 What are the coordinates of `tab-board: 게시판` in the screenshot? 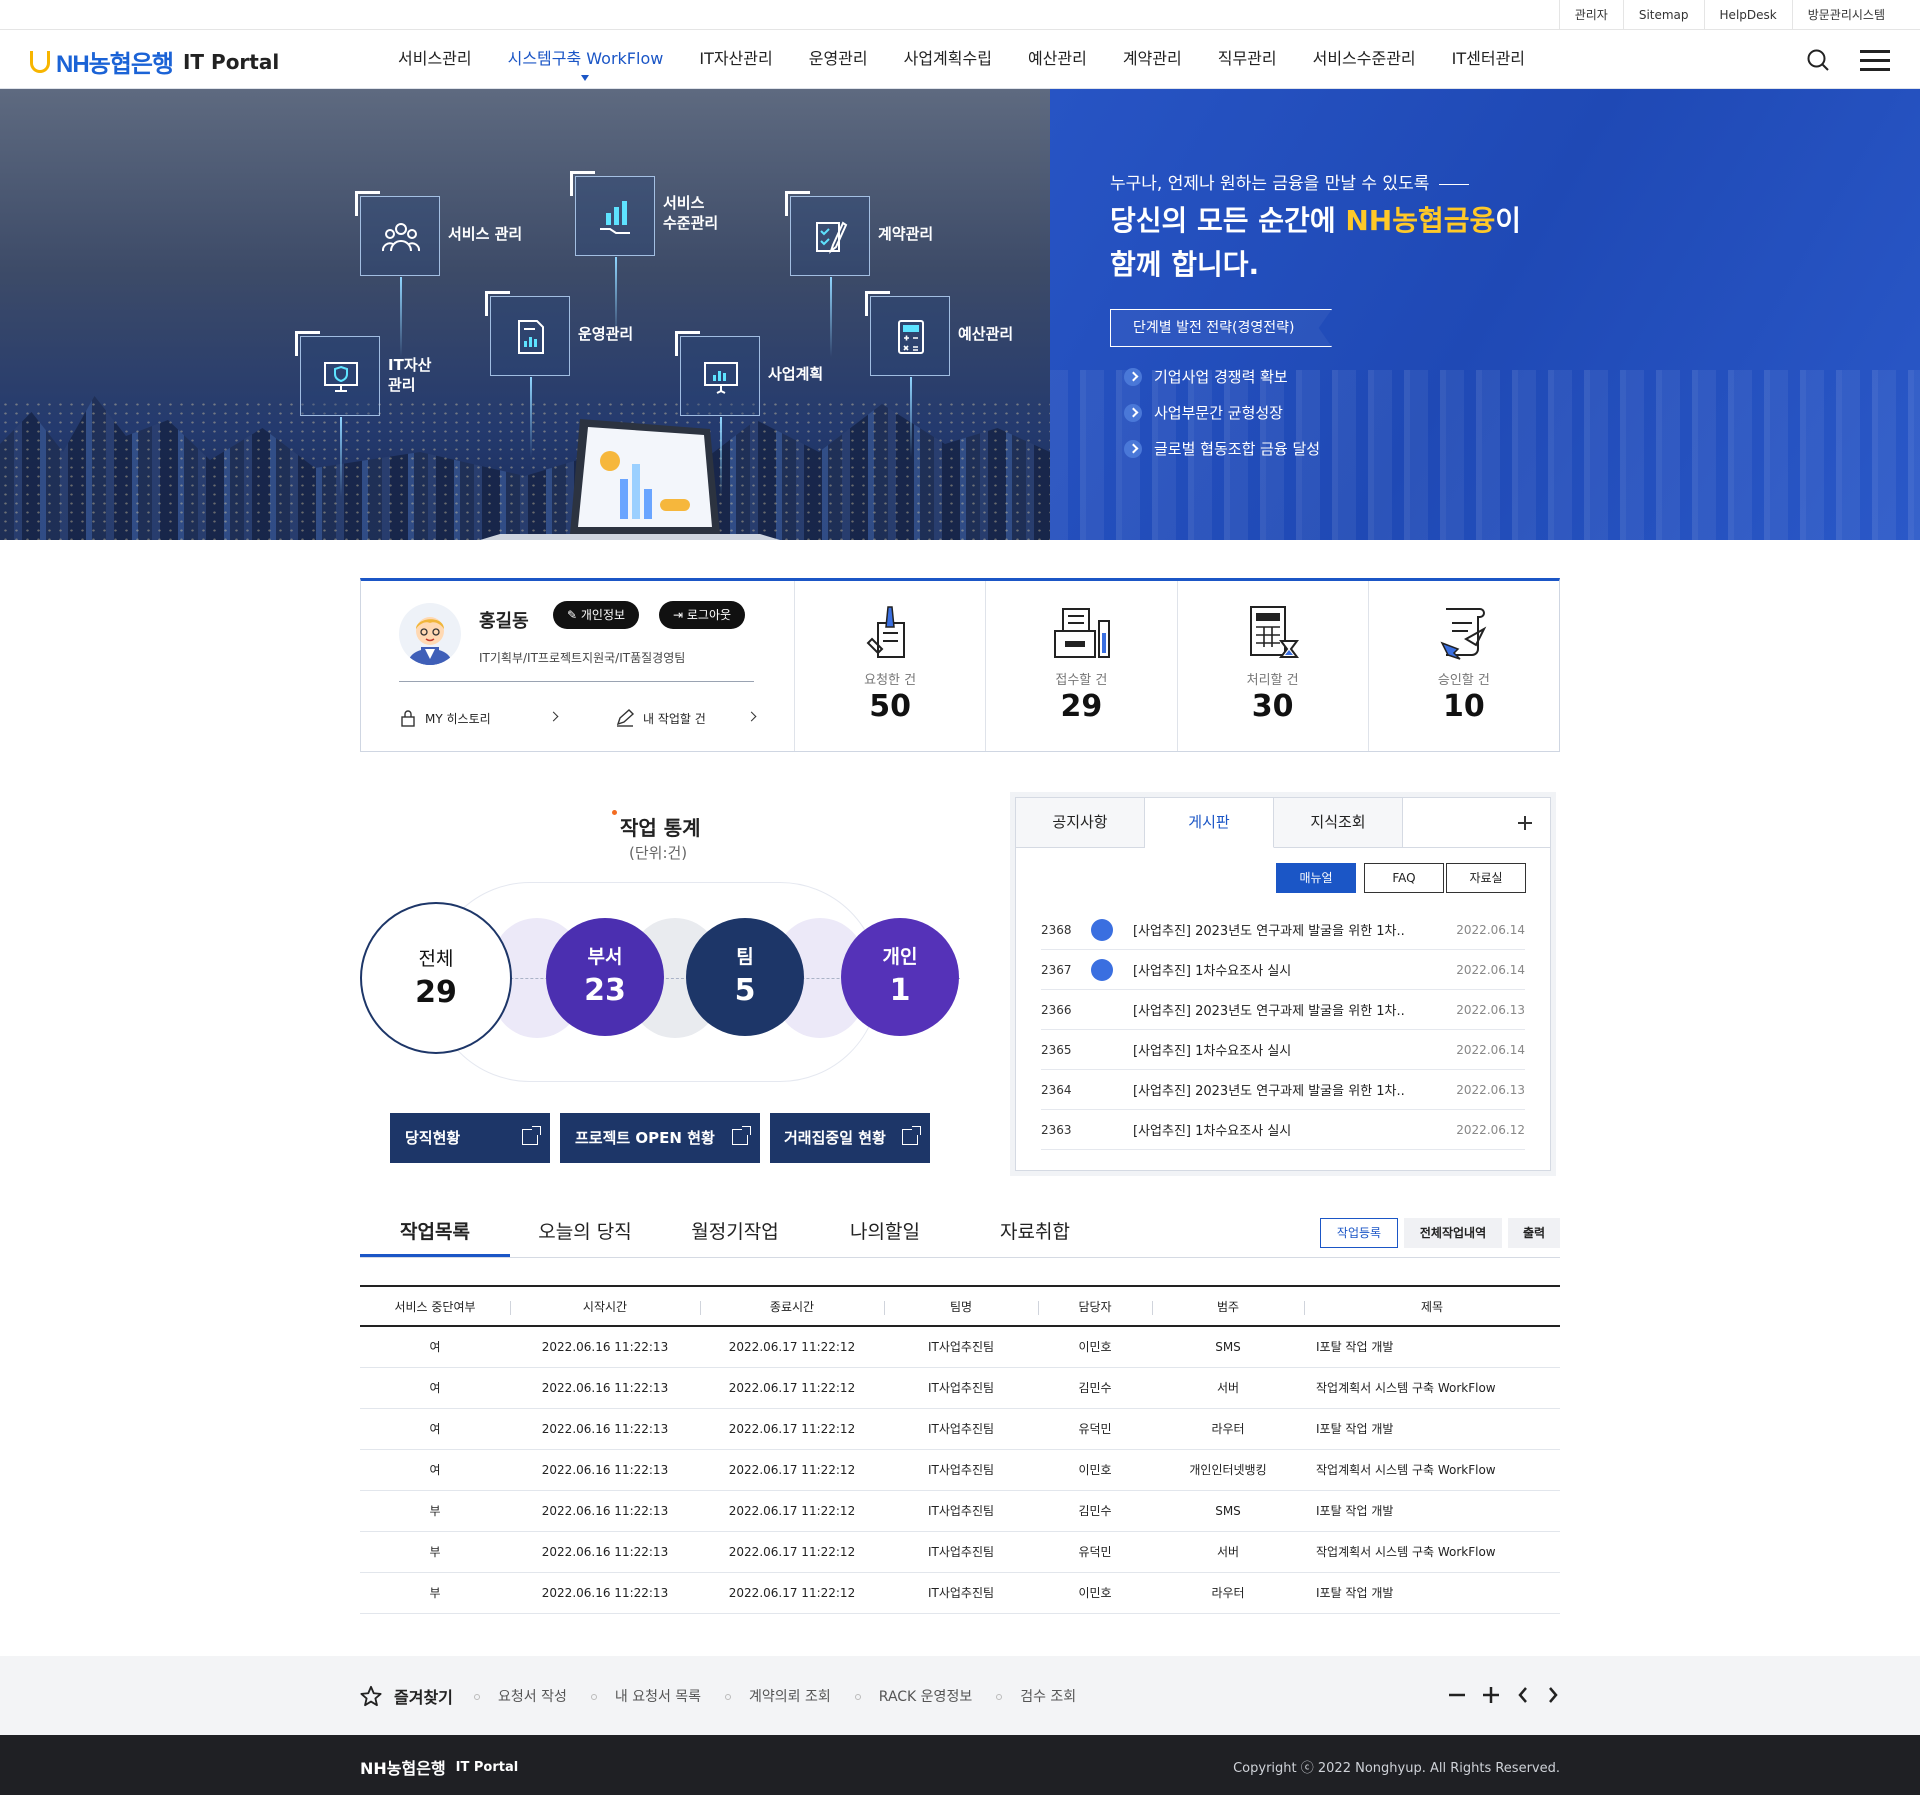 It's located at (1209, 823).